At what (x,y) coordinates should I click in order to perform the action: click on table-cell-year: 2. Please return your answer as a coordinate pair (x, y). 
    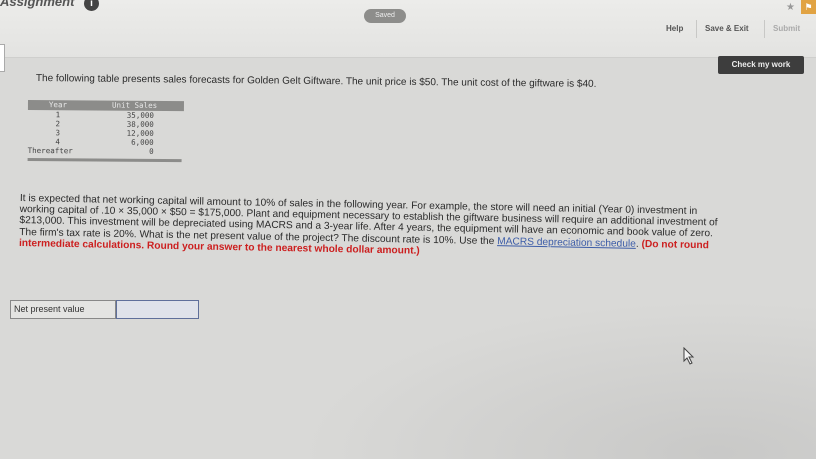
    Looking at the image, I should click on (58, 124).